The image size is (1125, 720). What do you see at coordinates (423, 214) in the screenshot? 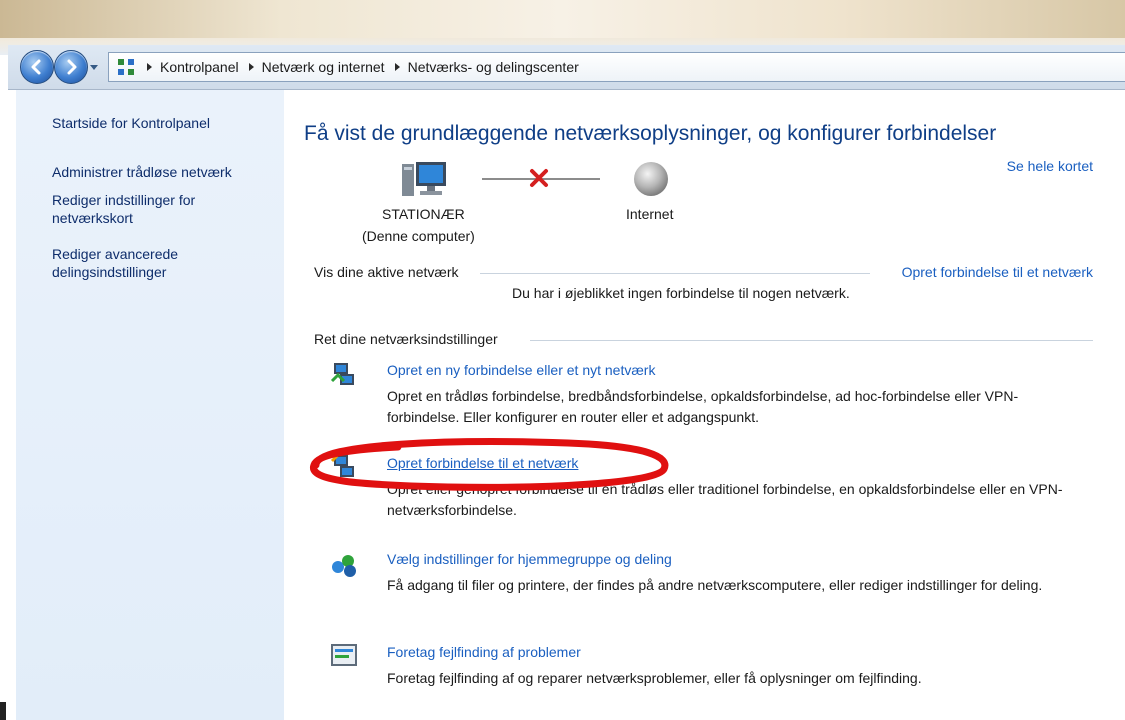
I see `computer-name-label: STATIONÆR` at bounding box center [423, 214].